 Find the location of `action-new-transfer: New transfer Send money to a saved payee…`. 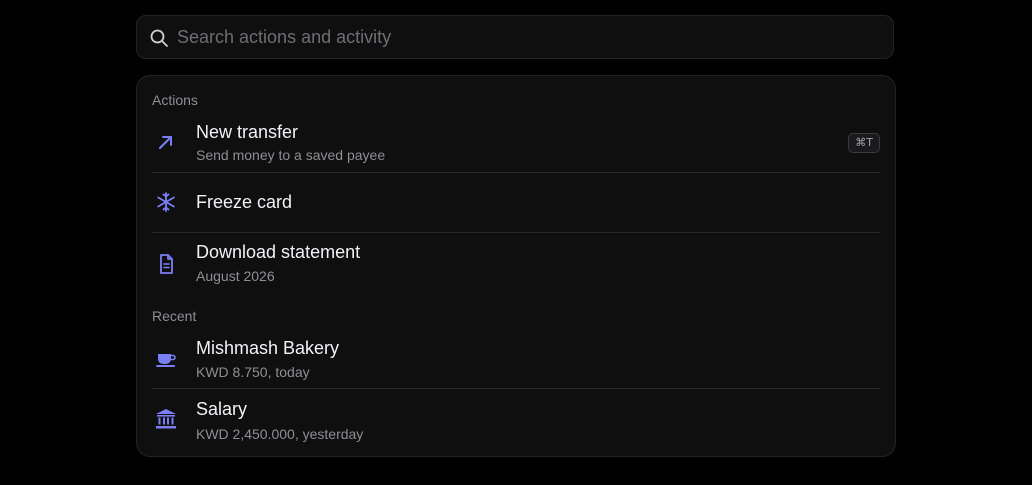

action-new-transfer: New transfer Send money to a saved payee… is located at coordinates (516, 145).